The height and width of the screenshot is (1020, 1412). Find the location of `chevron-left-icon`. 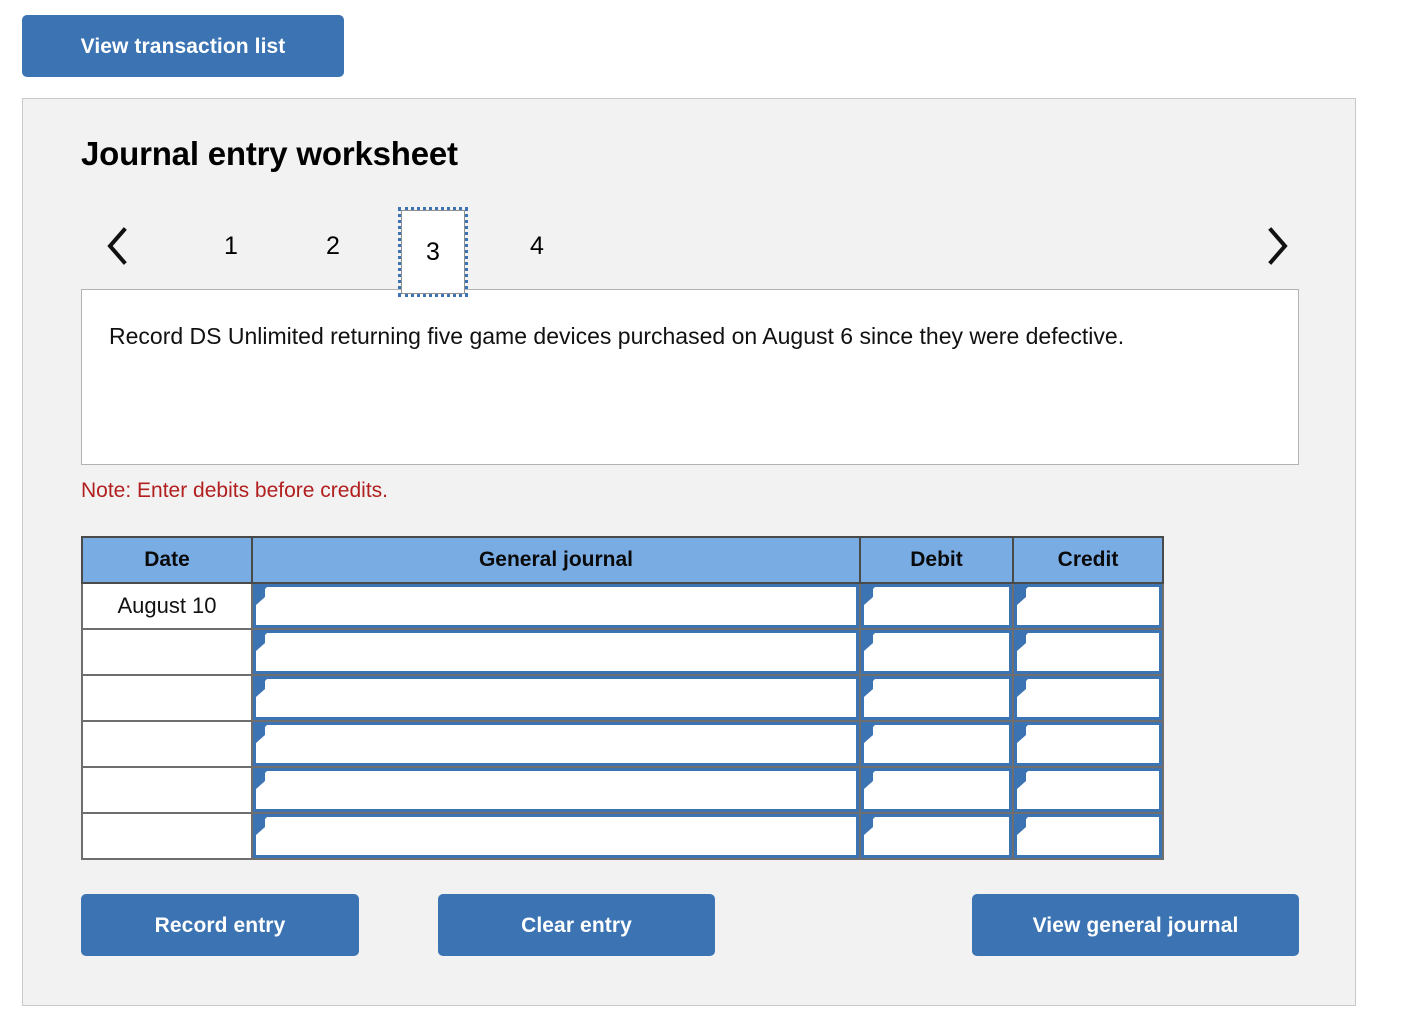

chevron-left-icon is located at coordinates (117, 246).